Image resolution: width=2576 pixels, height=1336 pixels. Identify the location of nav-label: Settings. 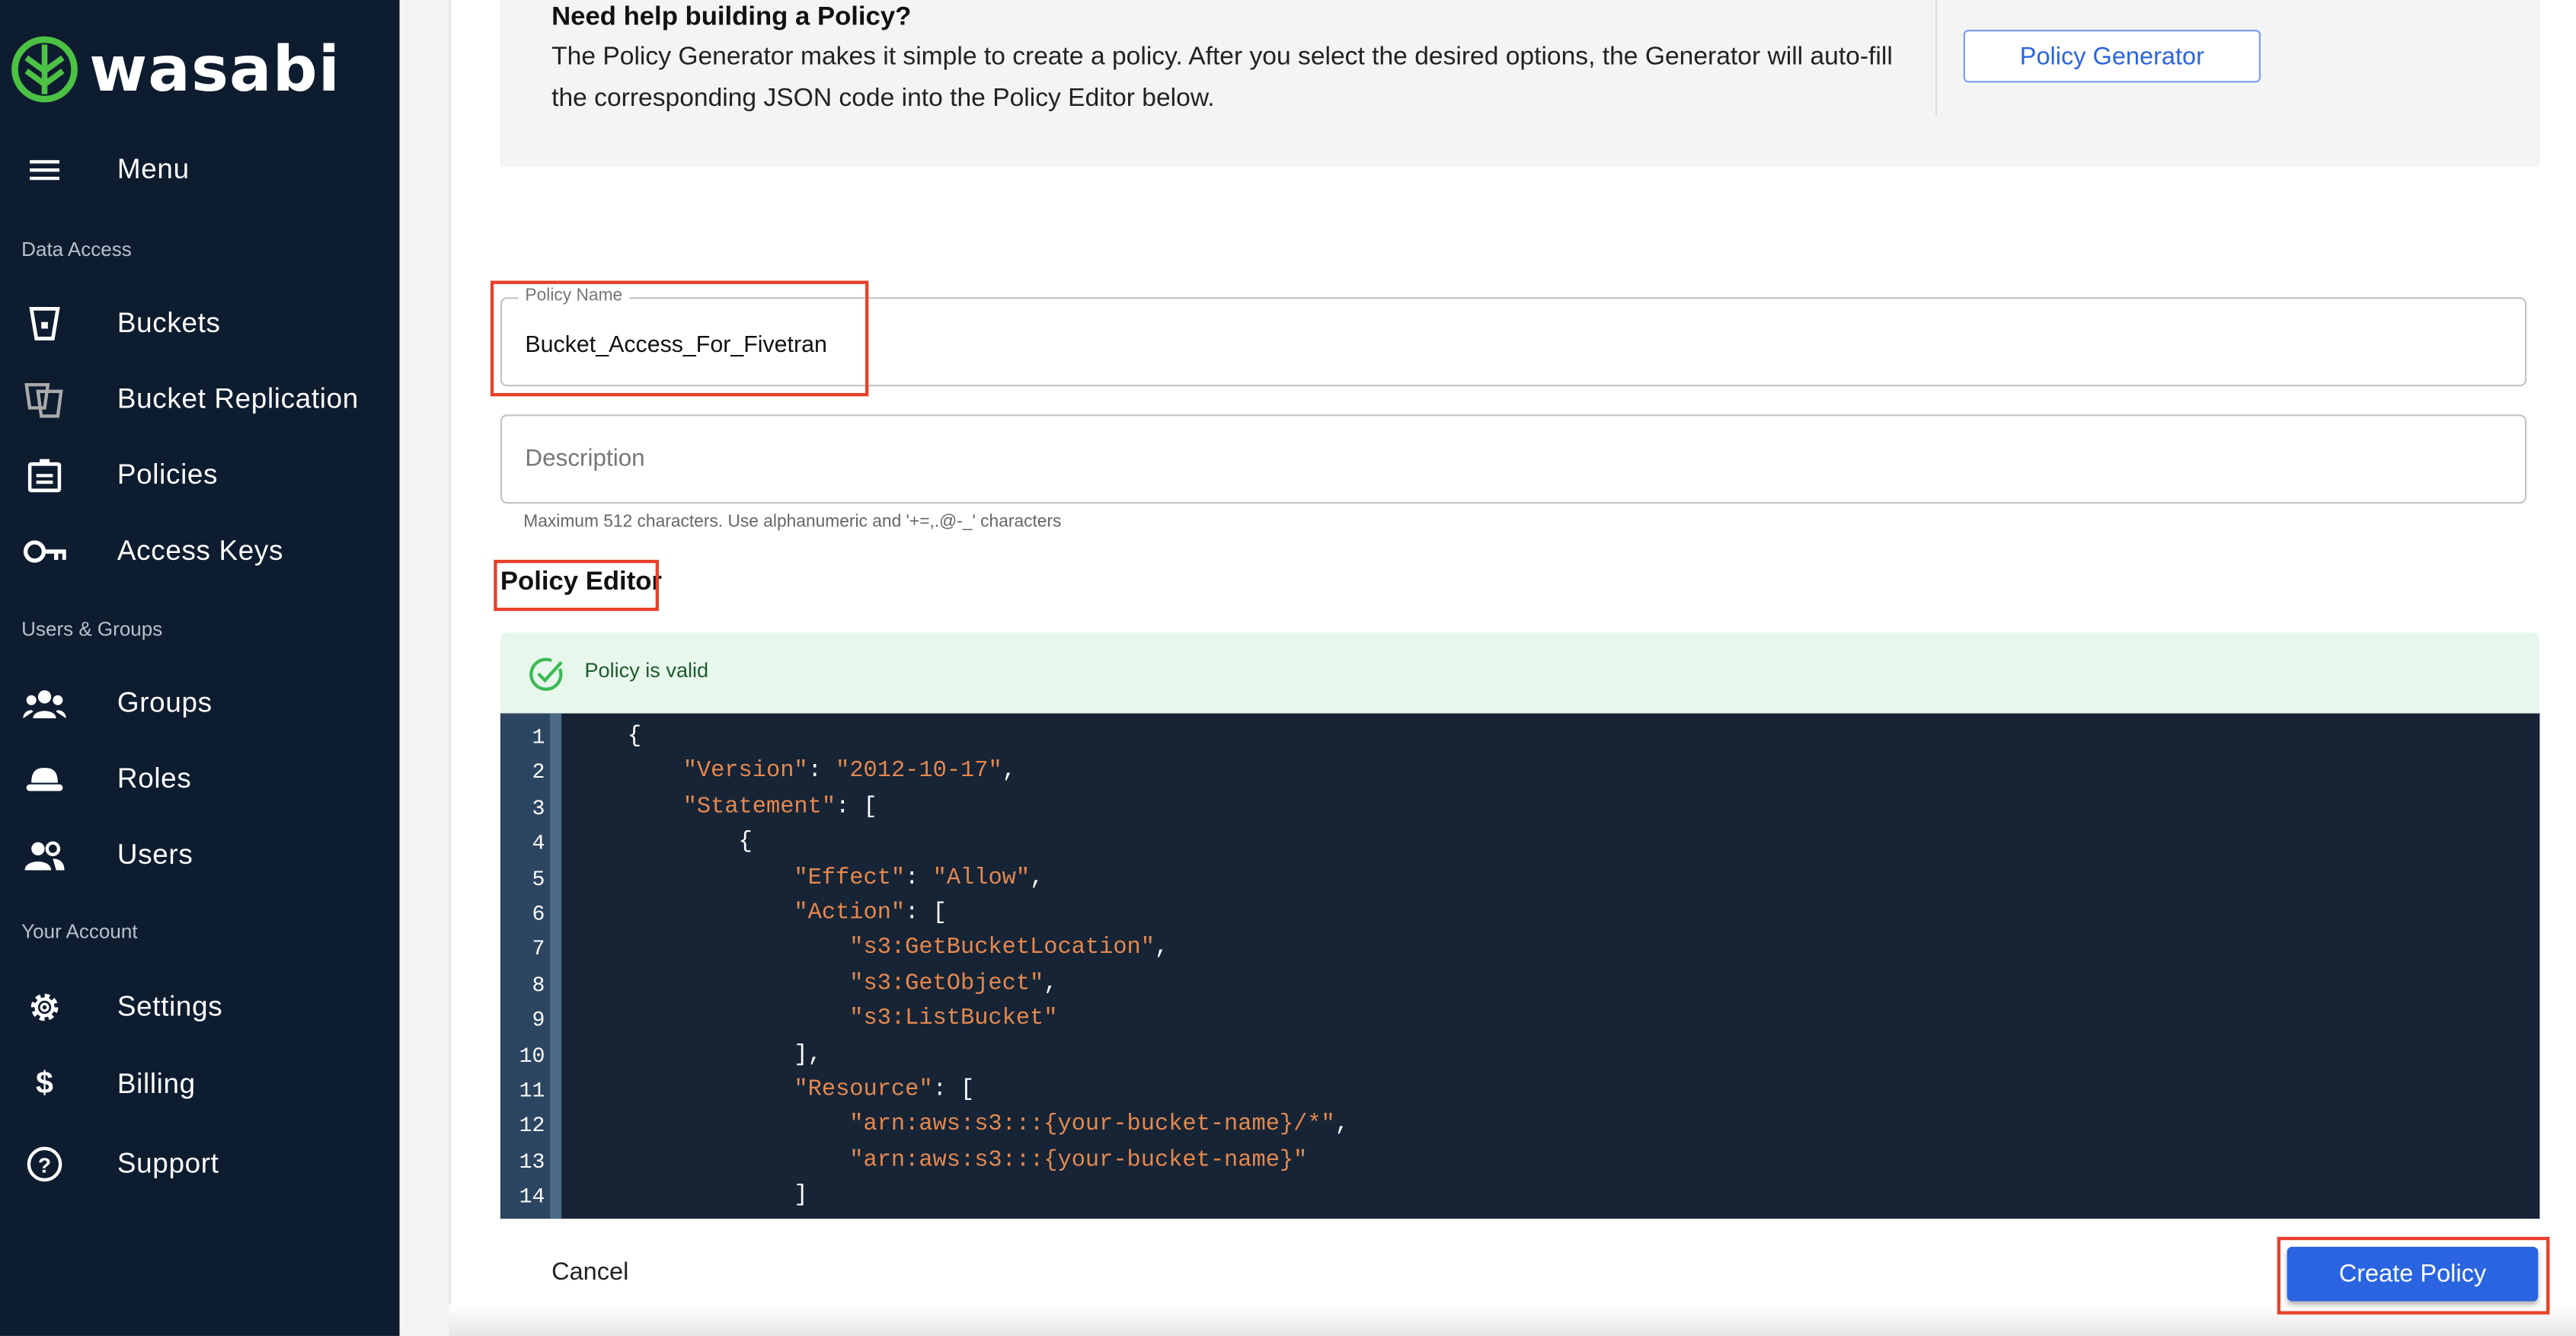
(170, 1006).